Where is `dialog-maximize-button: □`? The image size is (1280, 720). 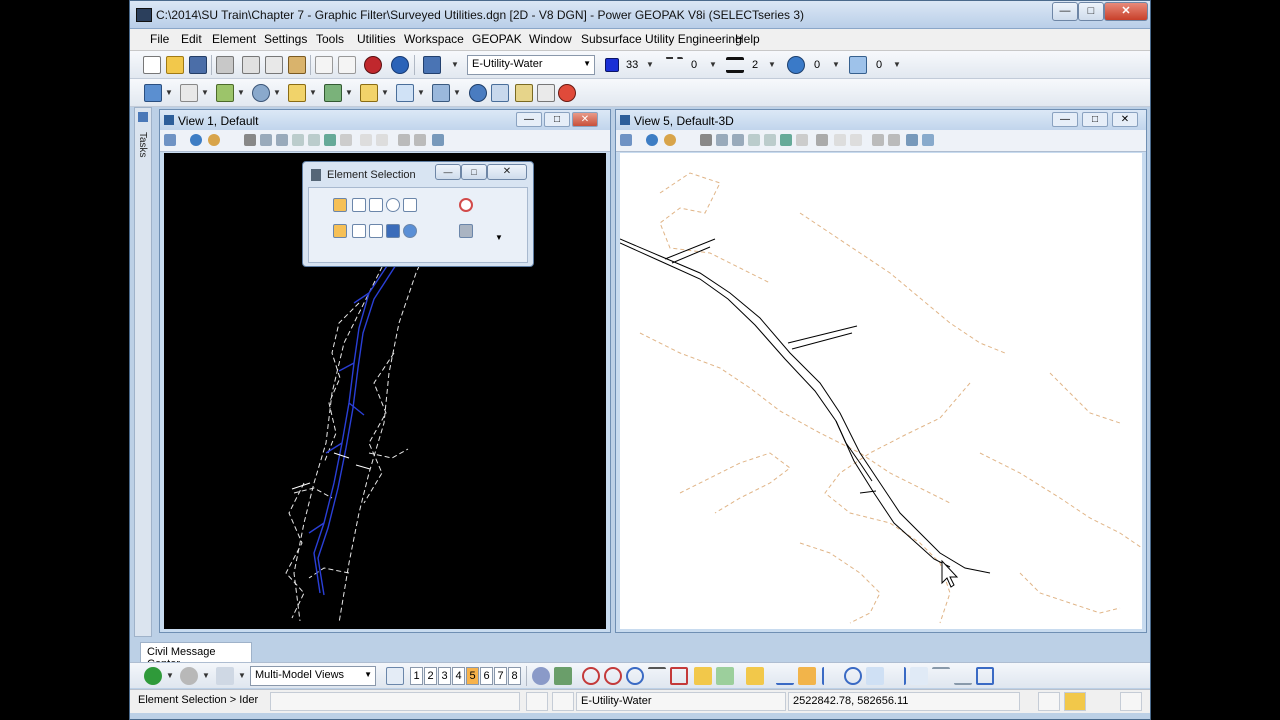
dialog-maximize-button: □ is located at coordinates (474, 172).